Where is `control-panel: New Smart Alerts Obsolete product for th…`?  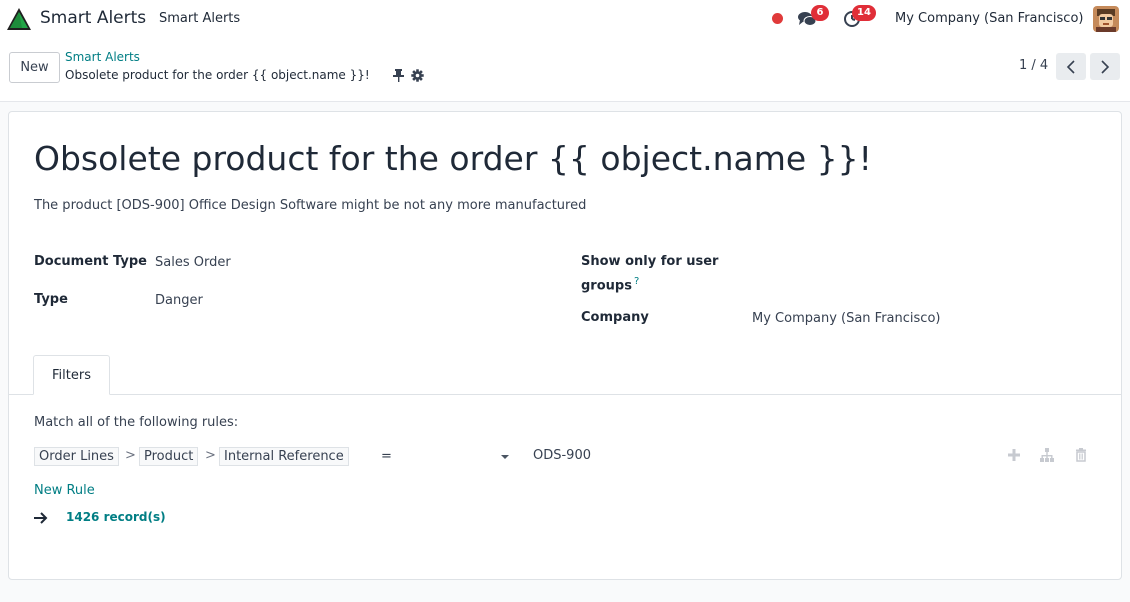
control-panel: New Smart Alerts Obsolete product for th… is located at coordinates (565, 70).